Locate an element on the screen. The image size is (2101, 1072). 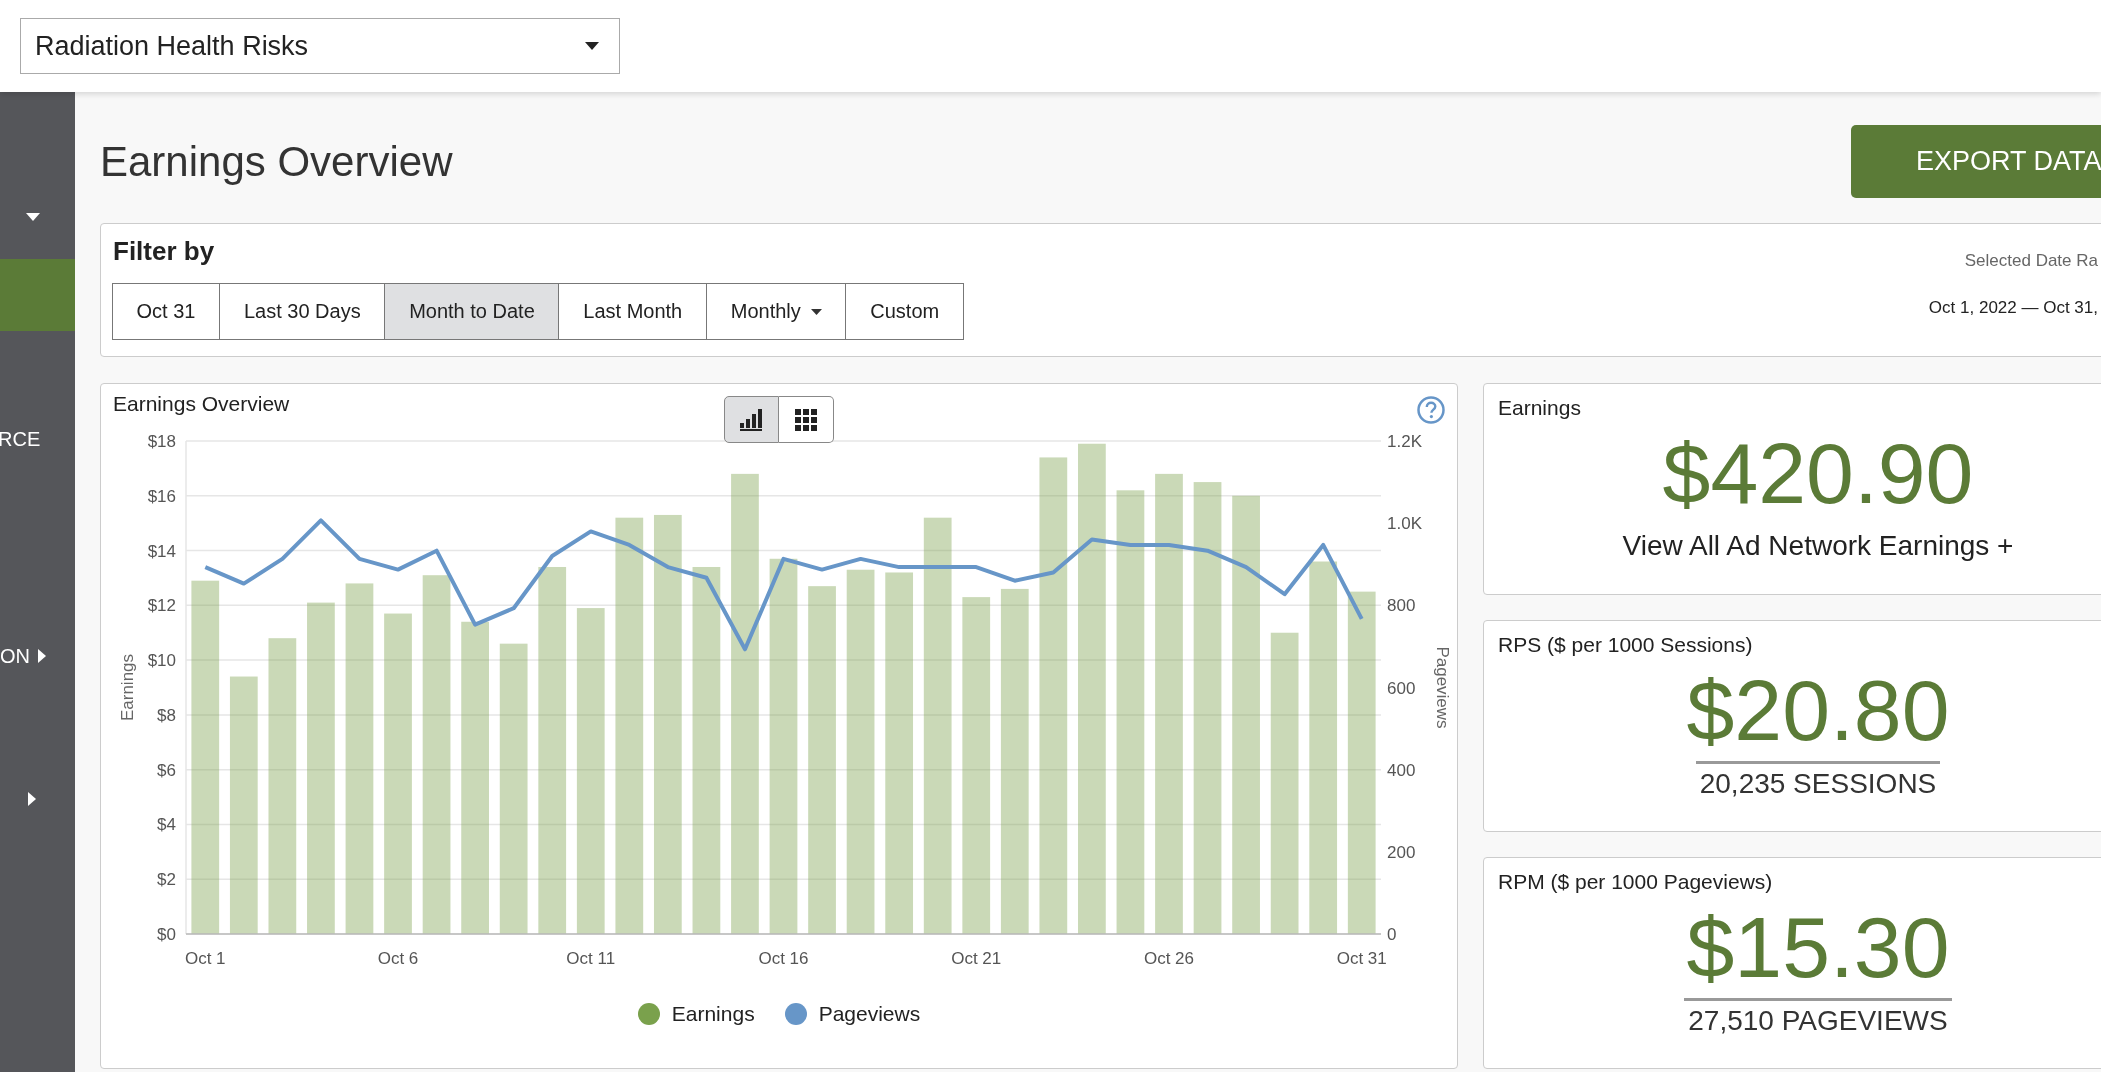
x-axis-tick-label: Oct 21 is located at coordinates (976, 958).